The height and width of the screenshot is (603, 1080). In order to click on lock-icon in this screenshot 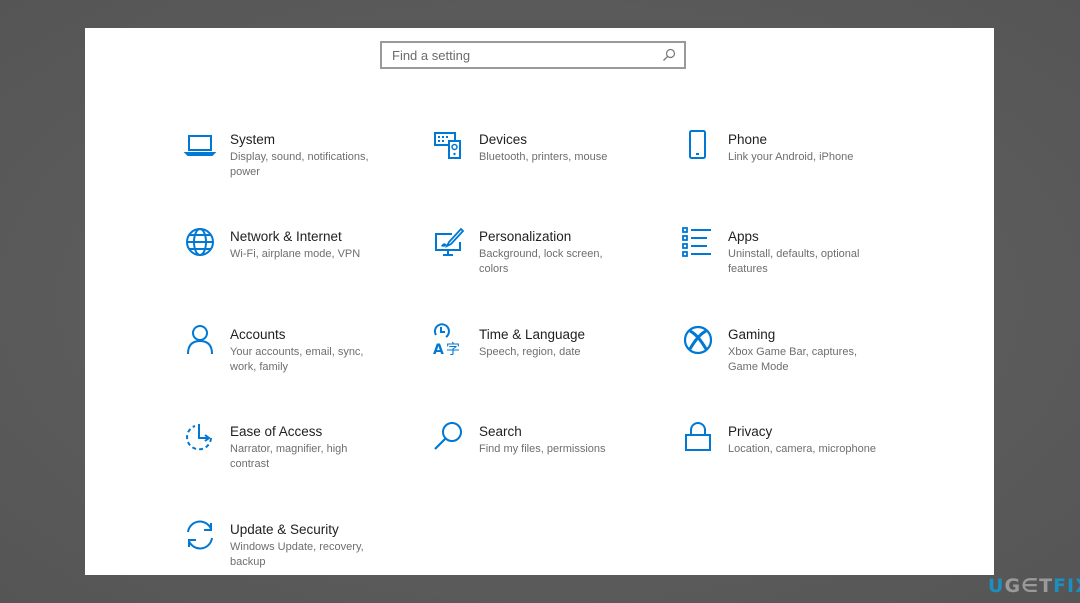, I will do `click(698, 437)`.